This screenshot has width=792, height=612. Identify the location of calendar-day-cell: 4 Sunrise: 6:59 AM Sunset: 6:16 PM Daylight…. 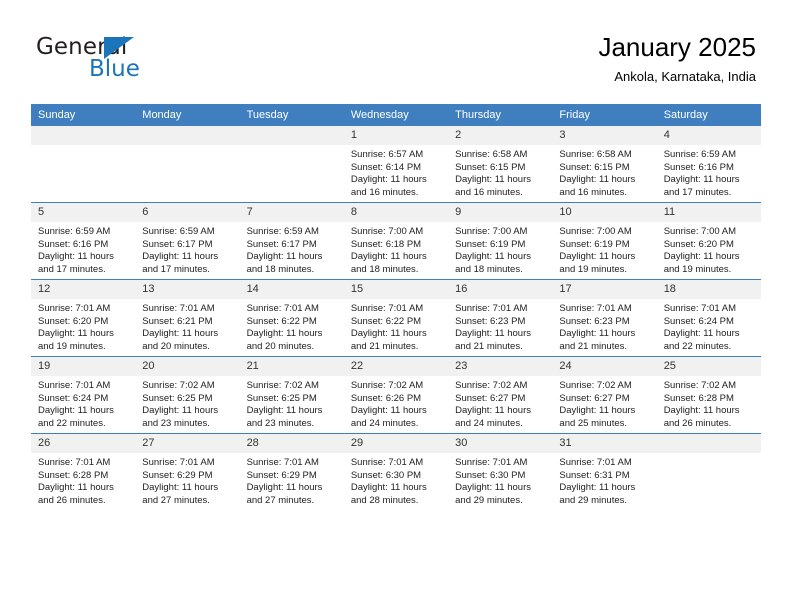
(708, 164).